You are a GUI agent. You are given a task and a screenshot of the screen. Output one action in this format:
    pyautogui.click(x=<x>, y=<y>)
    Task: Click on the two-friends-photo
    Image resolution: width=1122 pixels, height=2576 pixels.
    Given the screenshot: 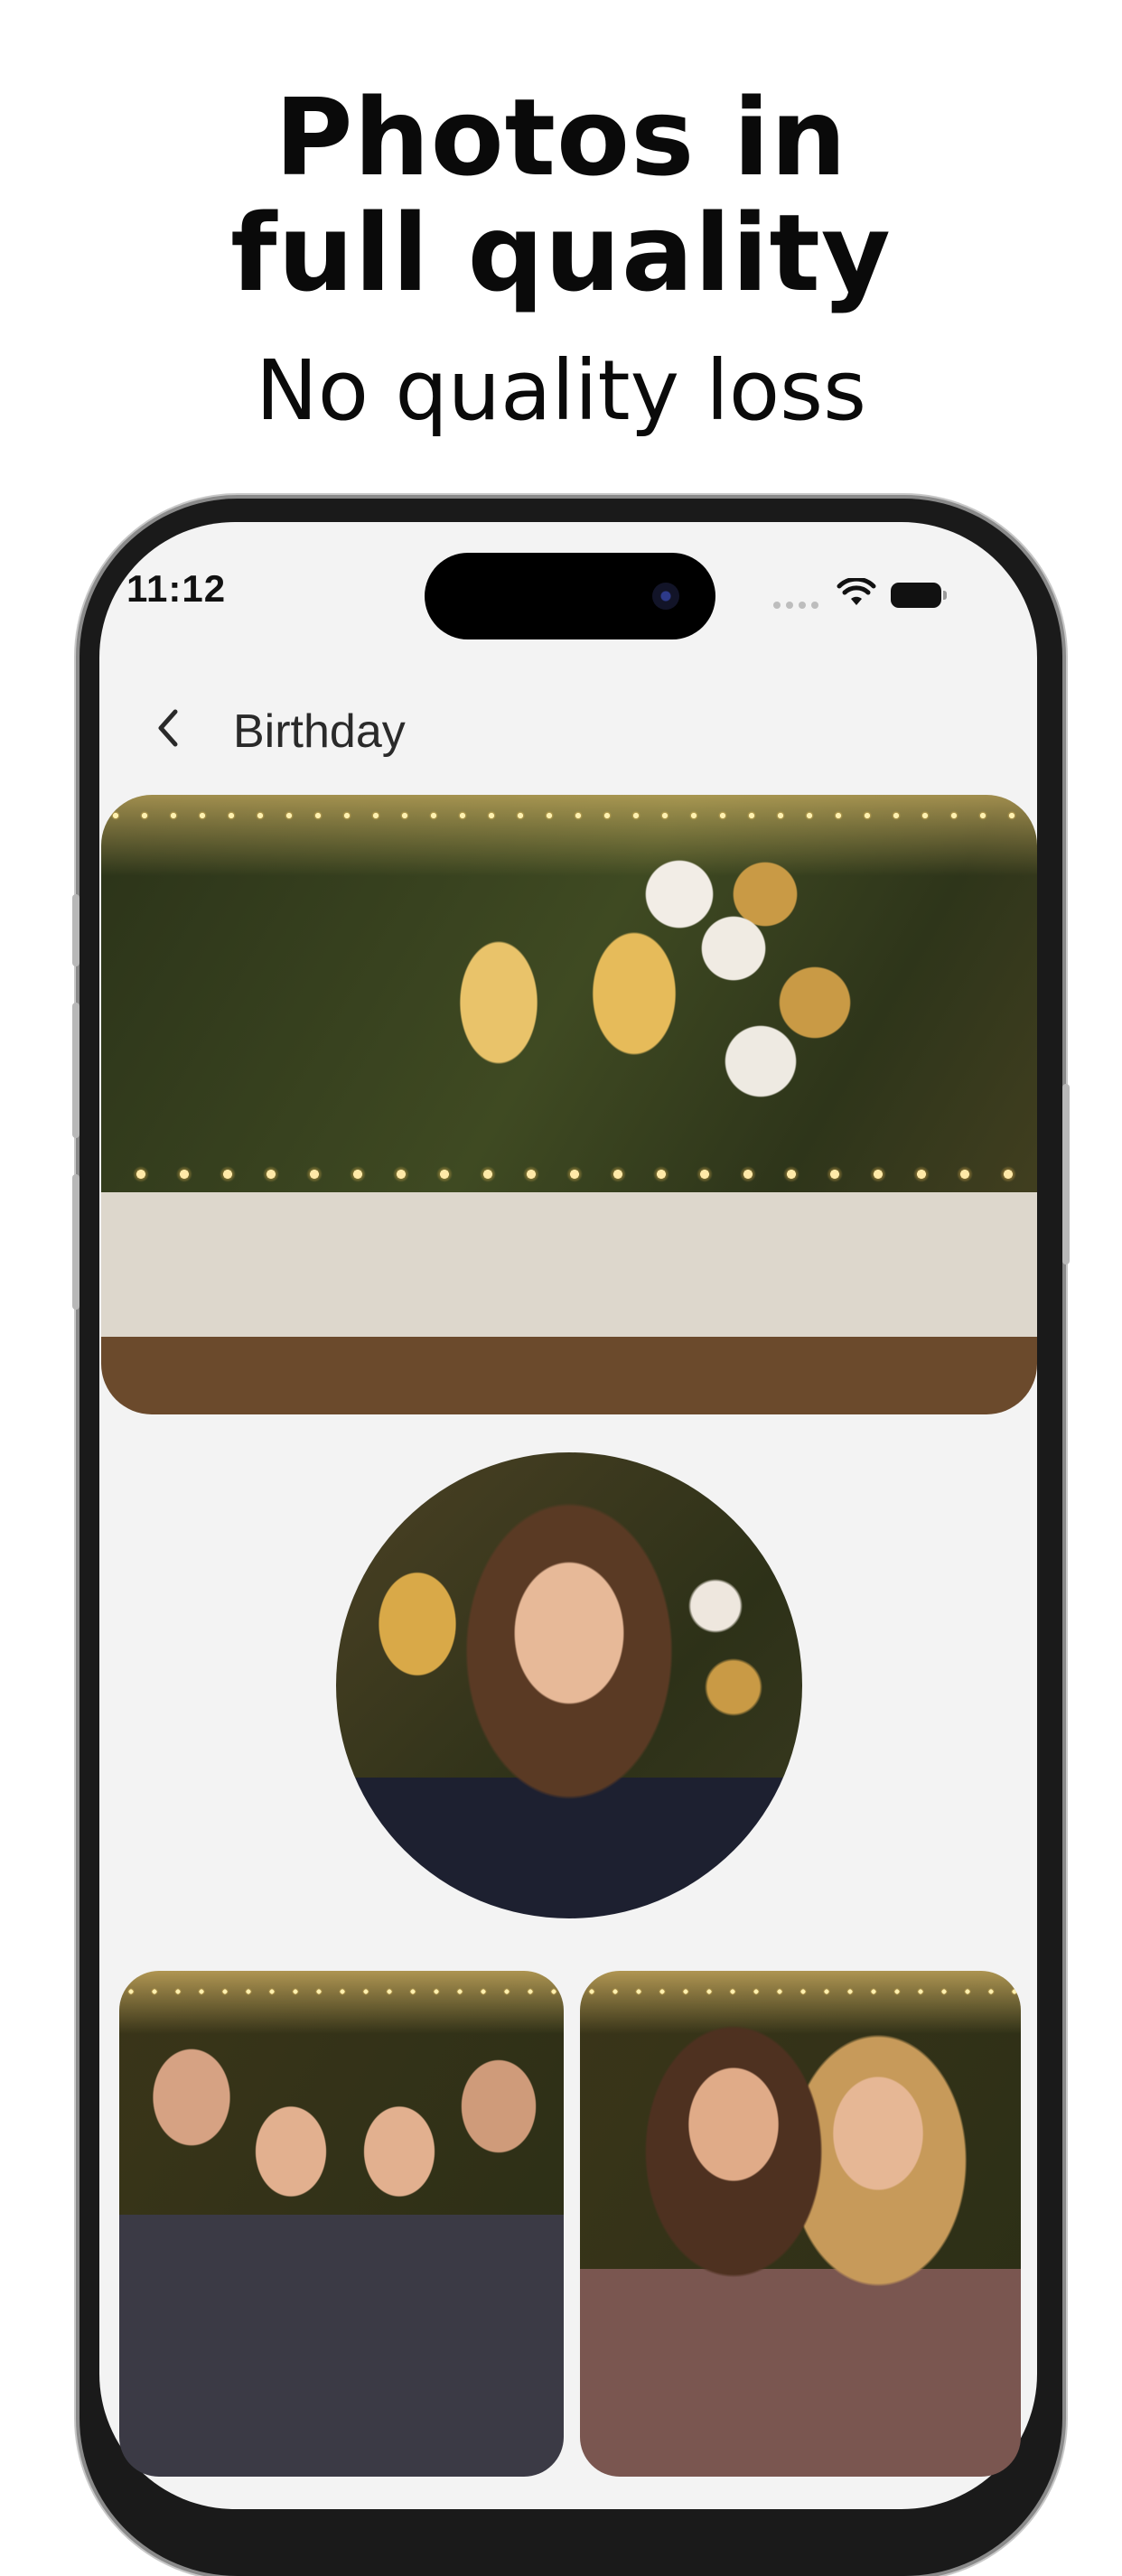 What is the action you would take?
    pyautogui.click(x=800, y=2224)
    